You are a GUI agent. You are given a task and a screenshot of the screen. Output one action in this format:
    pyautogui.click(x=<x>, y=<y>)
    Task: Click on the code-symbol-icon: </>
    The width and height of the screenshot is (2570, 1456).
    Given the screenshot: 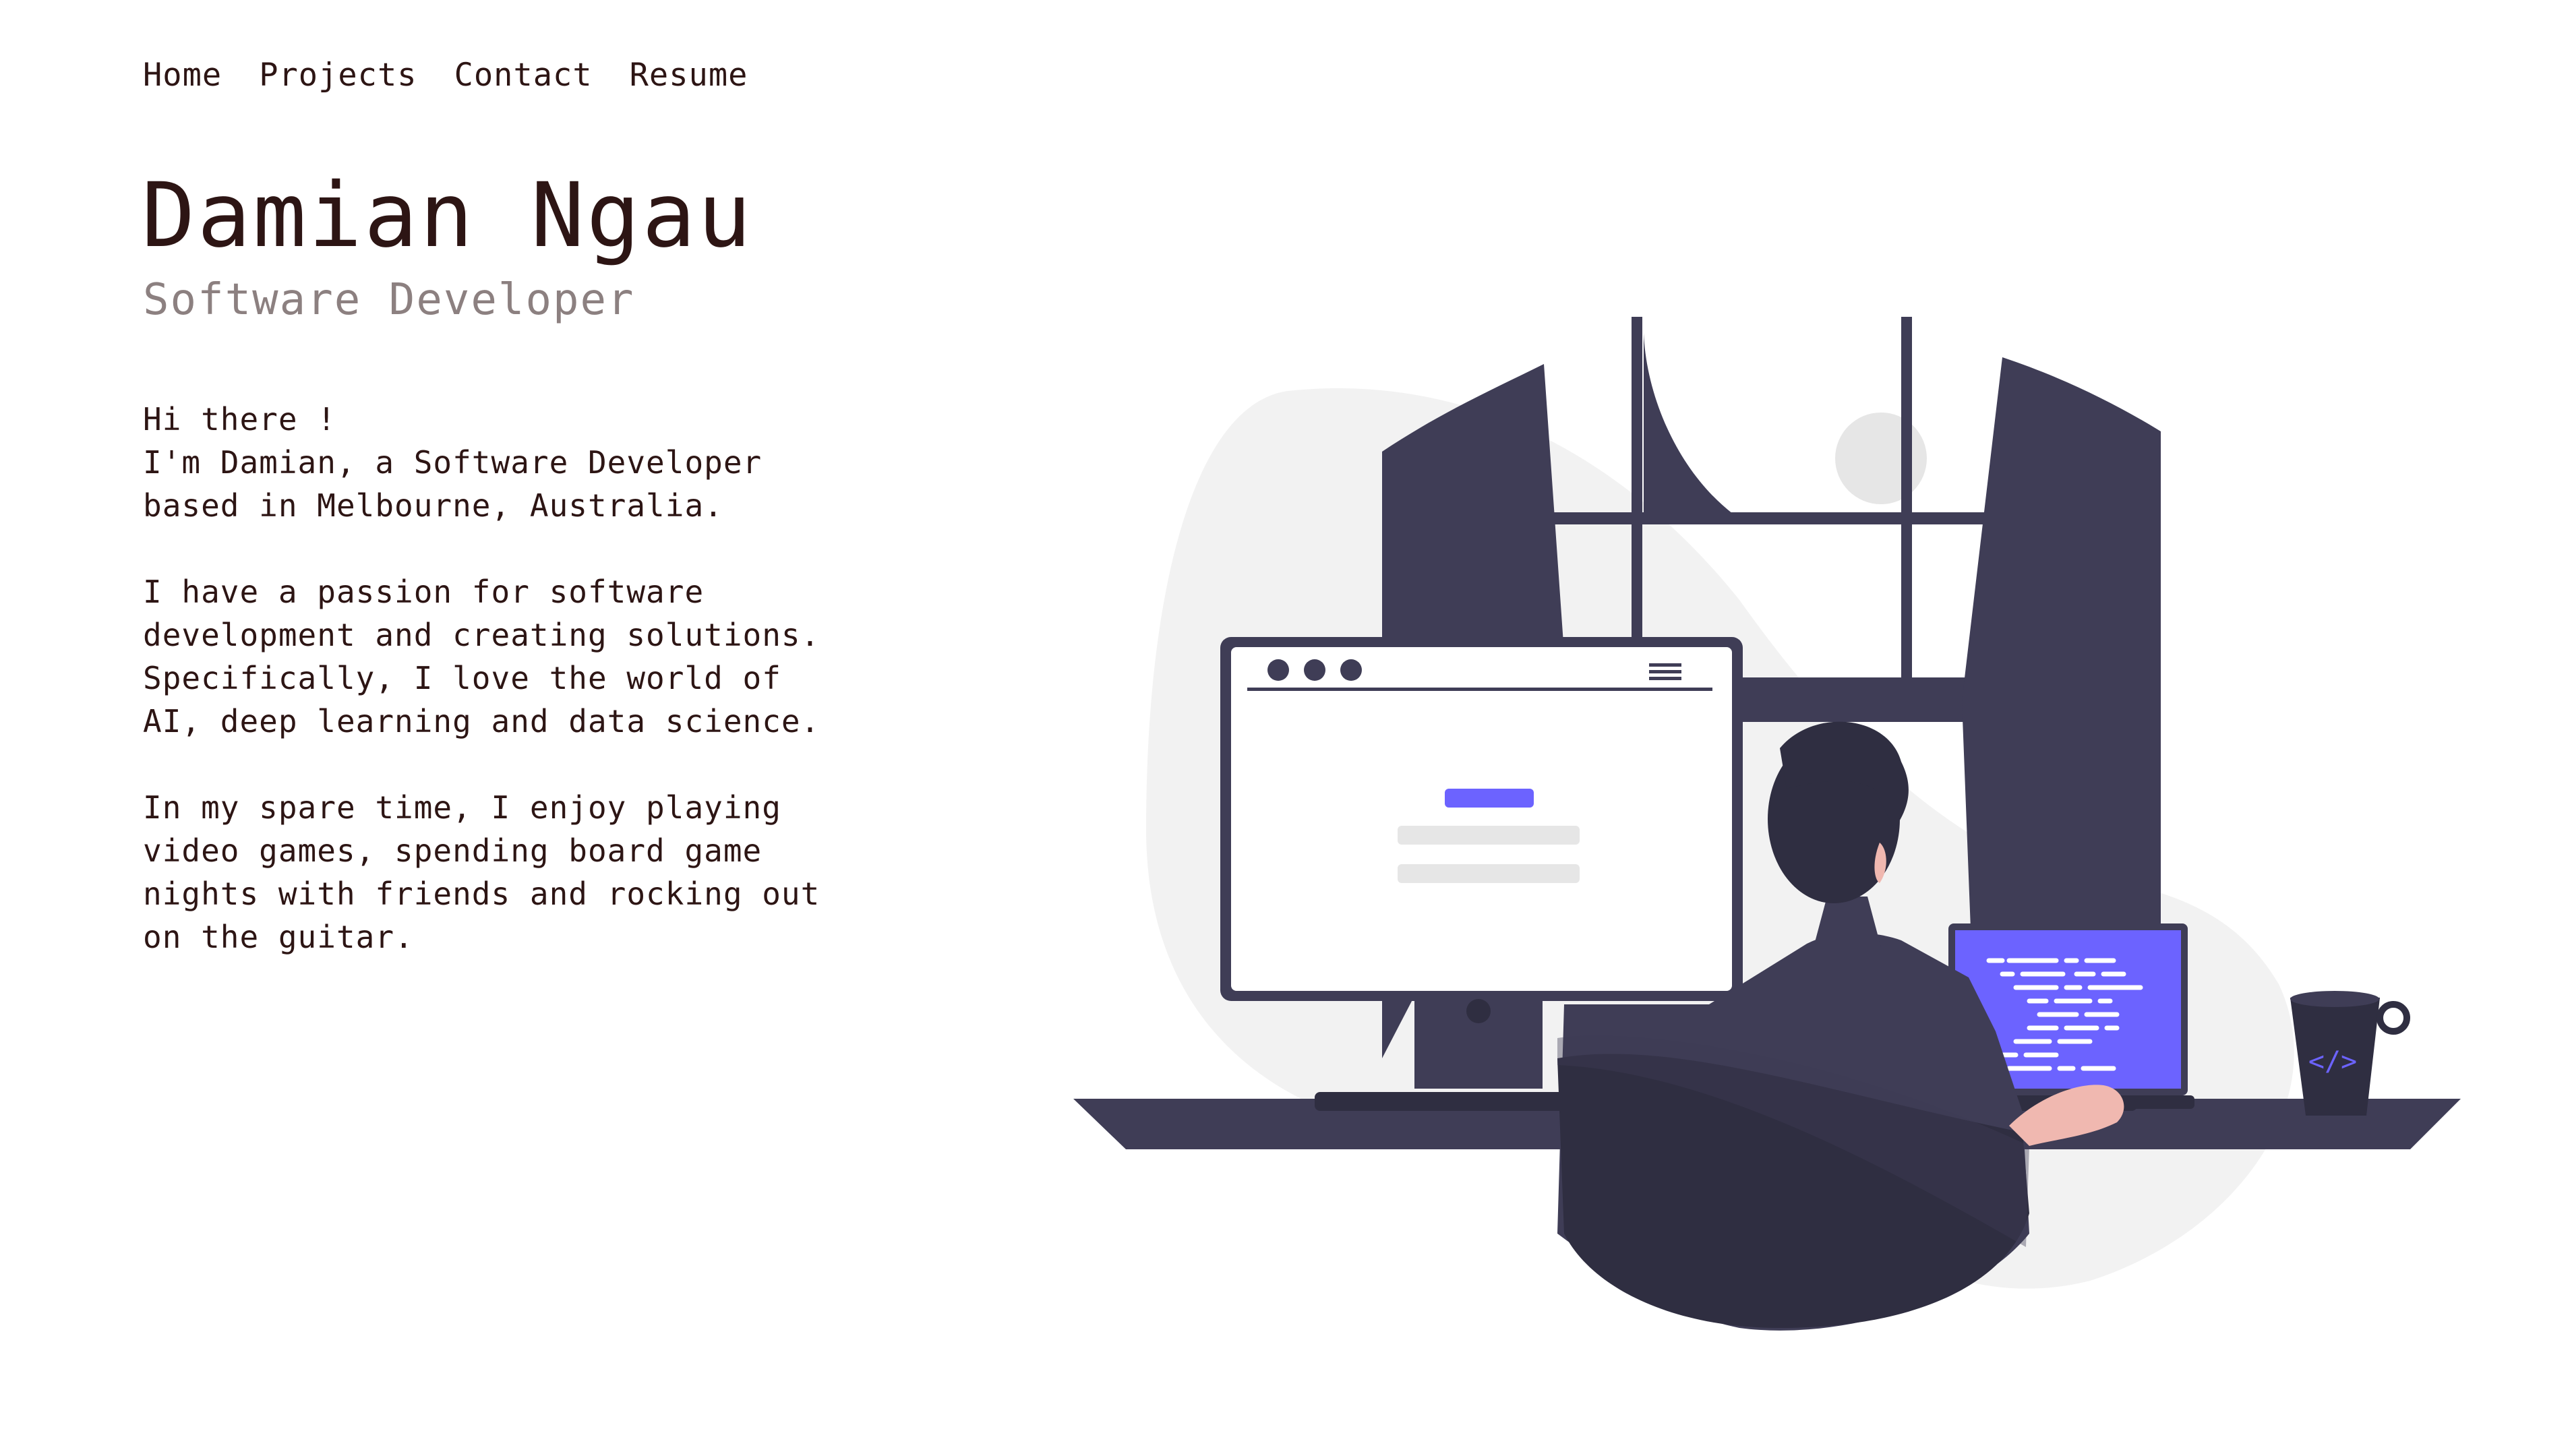 What is the action you would take?
    pyautogui.click(x=2332, y=1061)
    